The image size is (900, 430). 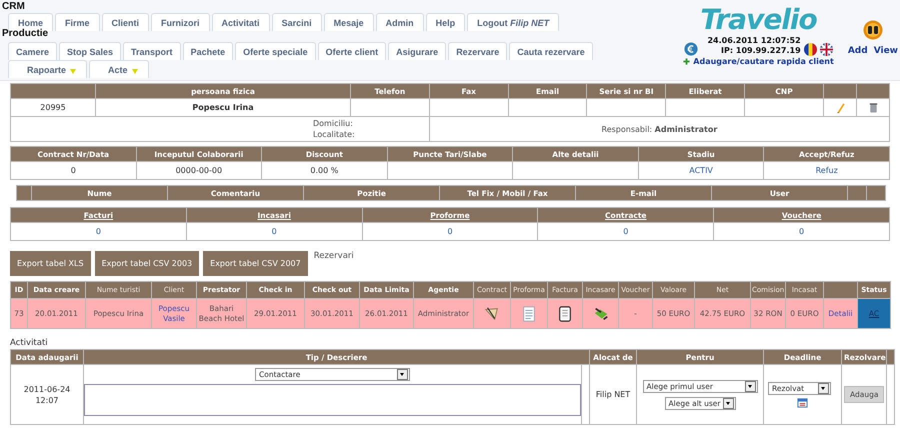 I want to click on section-title: Productie, so click(x=25, y=34).